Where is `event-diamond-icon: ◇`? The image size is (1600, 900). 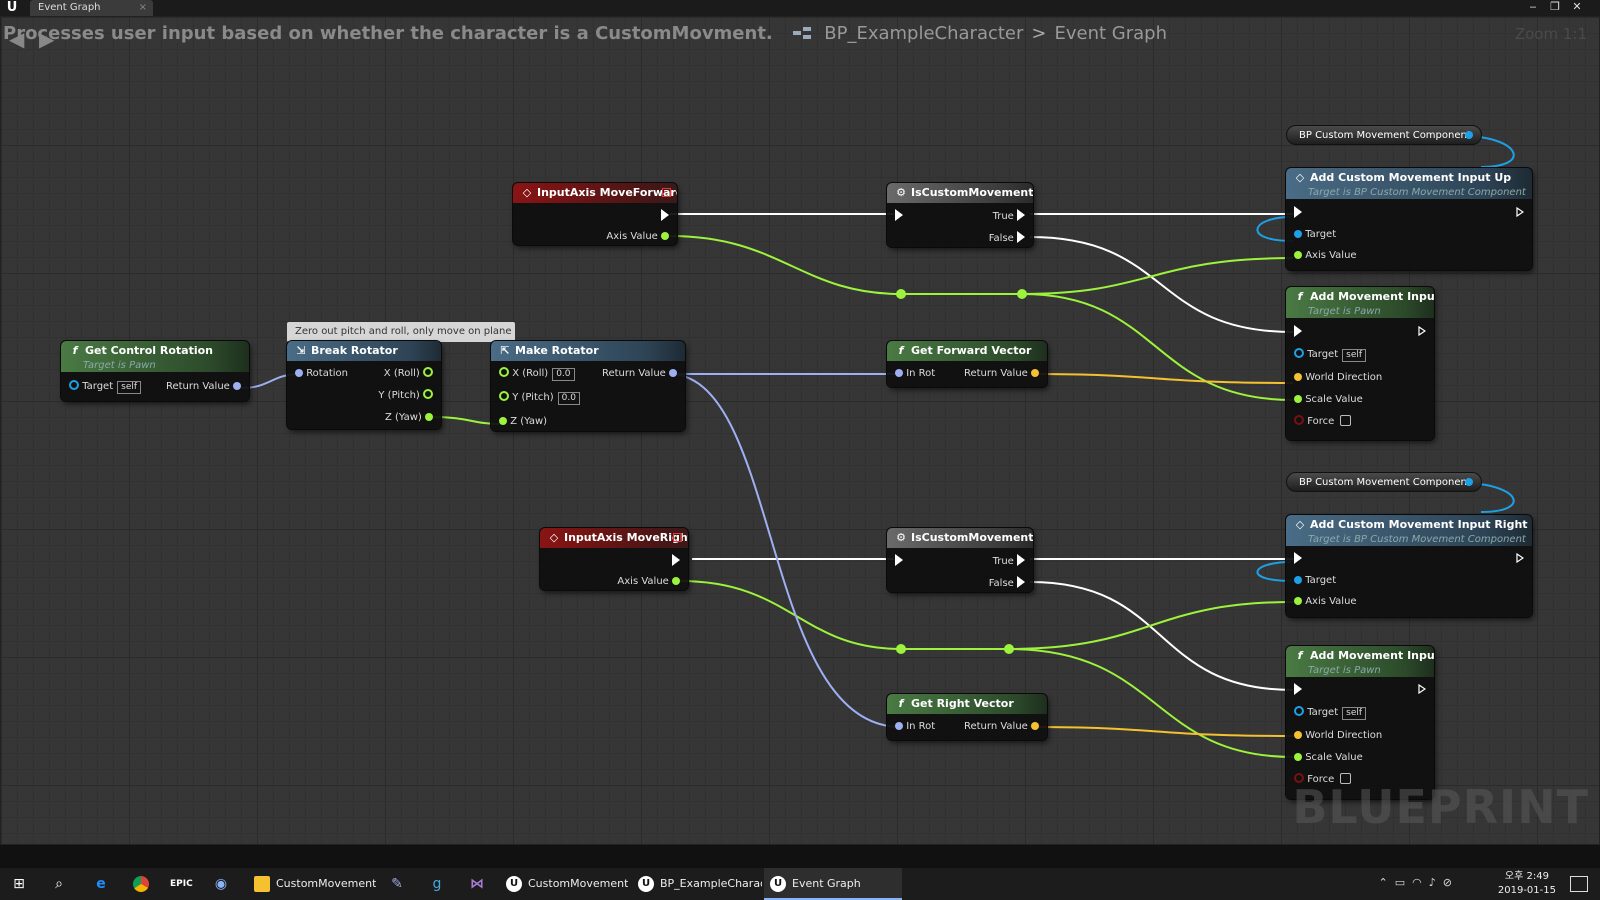
event-diamond-icon: ◇ is located at coordinates (554, 537).